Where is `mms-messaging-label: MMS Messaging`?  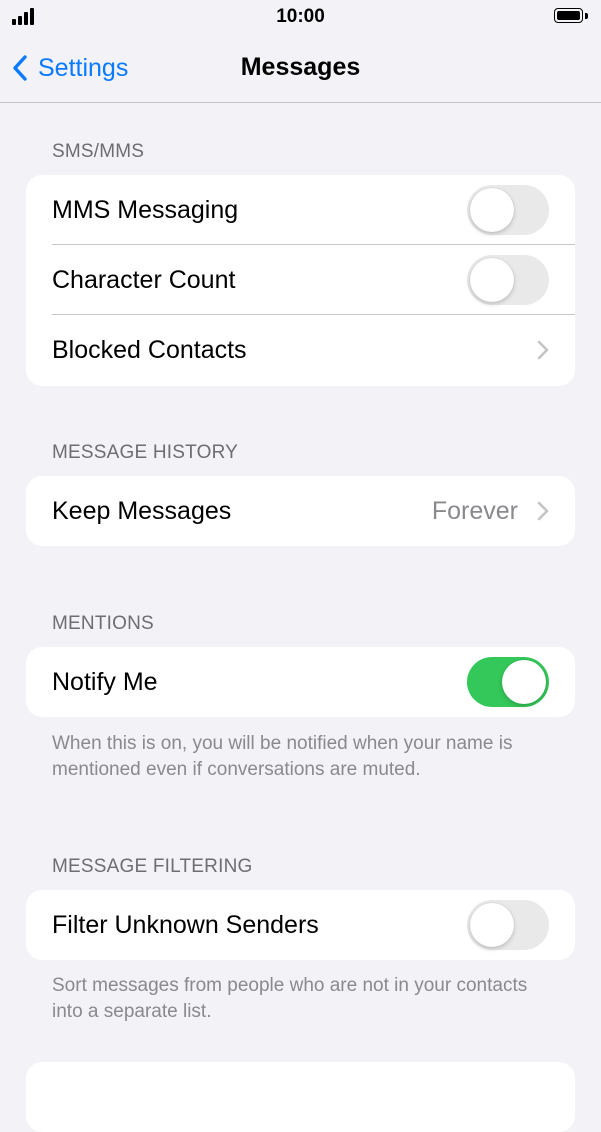 mms-messaging-label: MMS Messaging is located at coordinates (145, 210).